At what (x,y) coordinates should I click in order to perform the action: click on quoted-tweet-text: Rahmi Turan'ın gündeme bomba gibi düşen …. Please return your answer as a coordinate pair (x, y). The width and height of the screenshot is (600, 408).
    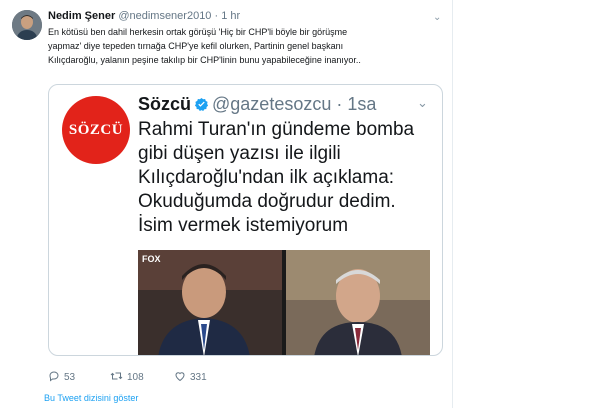
    Looking at the image, I should click on (288, 178).